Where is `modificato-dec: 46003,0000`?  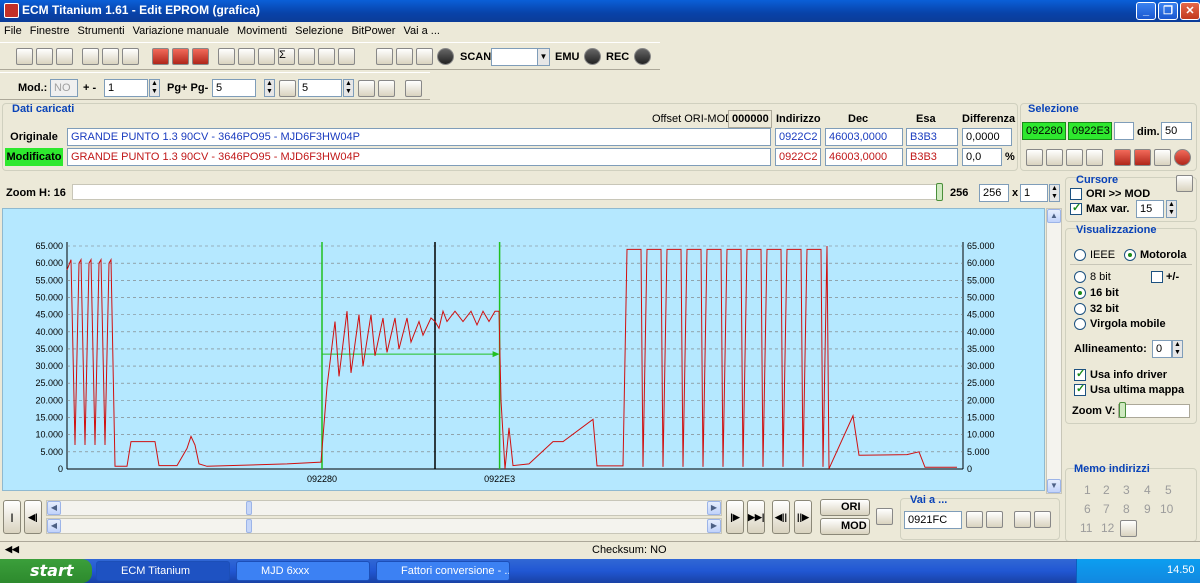
modificato-dec: 46003,0000 is located at coordinates (864, 157).